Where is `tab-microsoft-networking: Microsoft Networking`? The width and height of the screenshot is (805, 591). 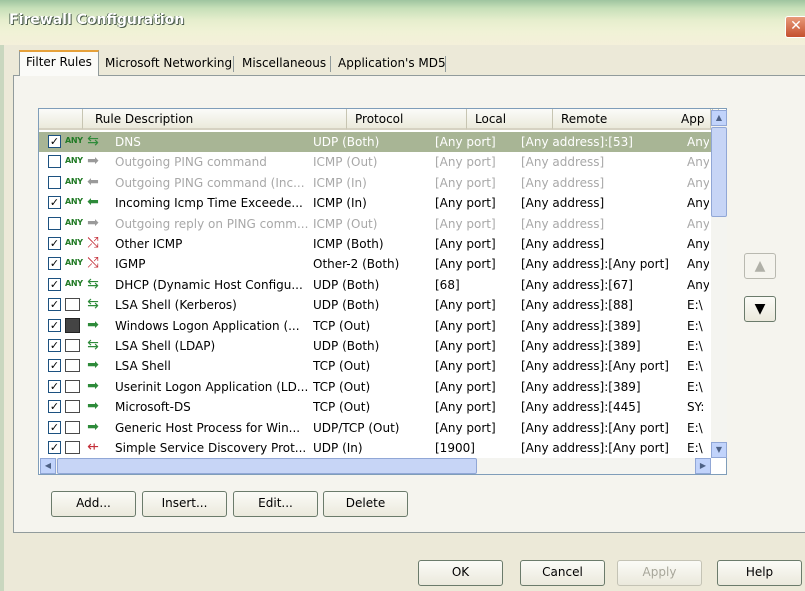
tab-microsoft-networking: Microsoft Networking is located at coordinates (168, 64).